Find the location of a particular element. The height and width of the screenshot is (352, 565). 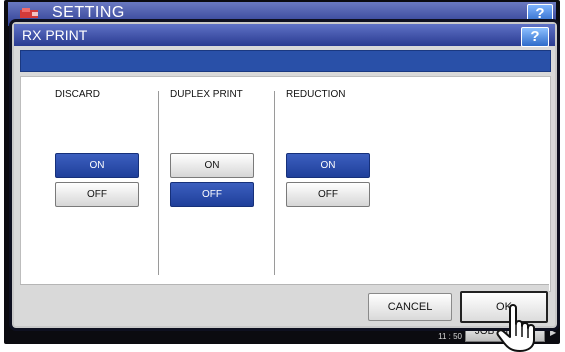

duplex-print-off-button: OFF is located at coordinates (212, 194).